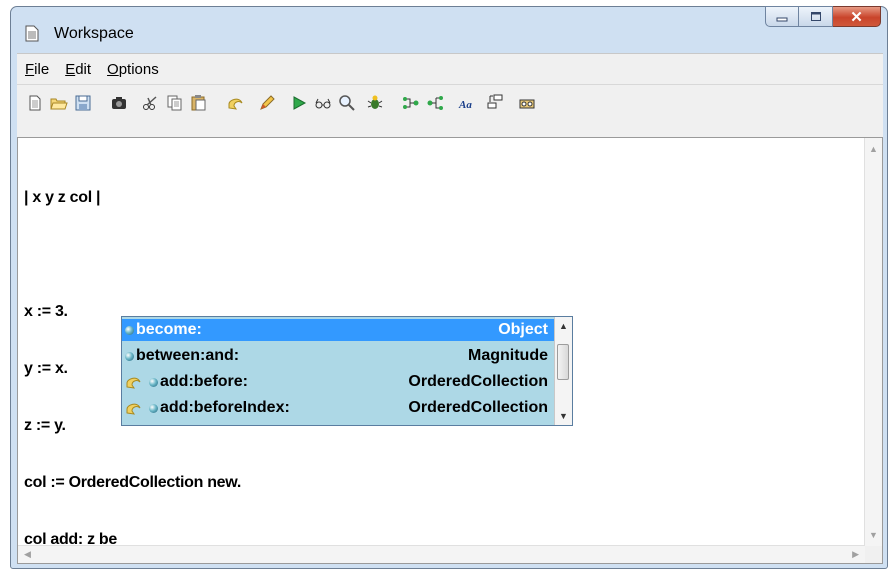 This screenshot has width=890, height=587. I want to click on step-into-icon, so click(411, 103).